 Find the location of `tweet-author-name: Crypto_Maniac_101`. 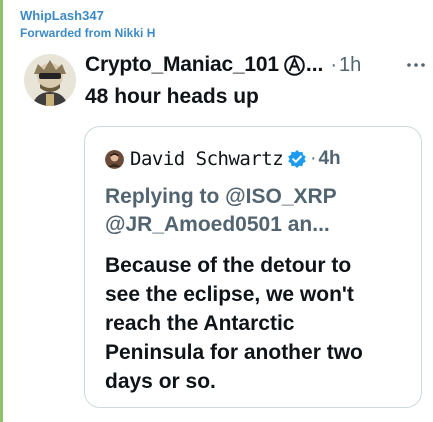

tweet-author-name: Crypto_Maniac_101 is located at coordinates (182, 65).